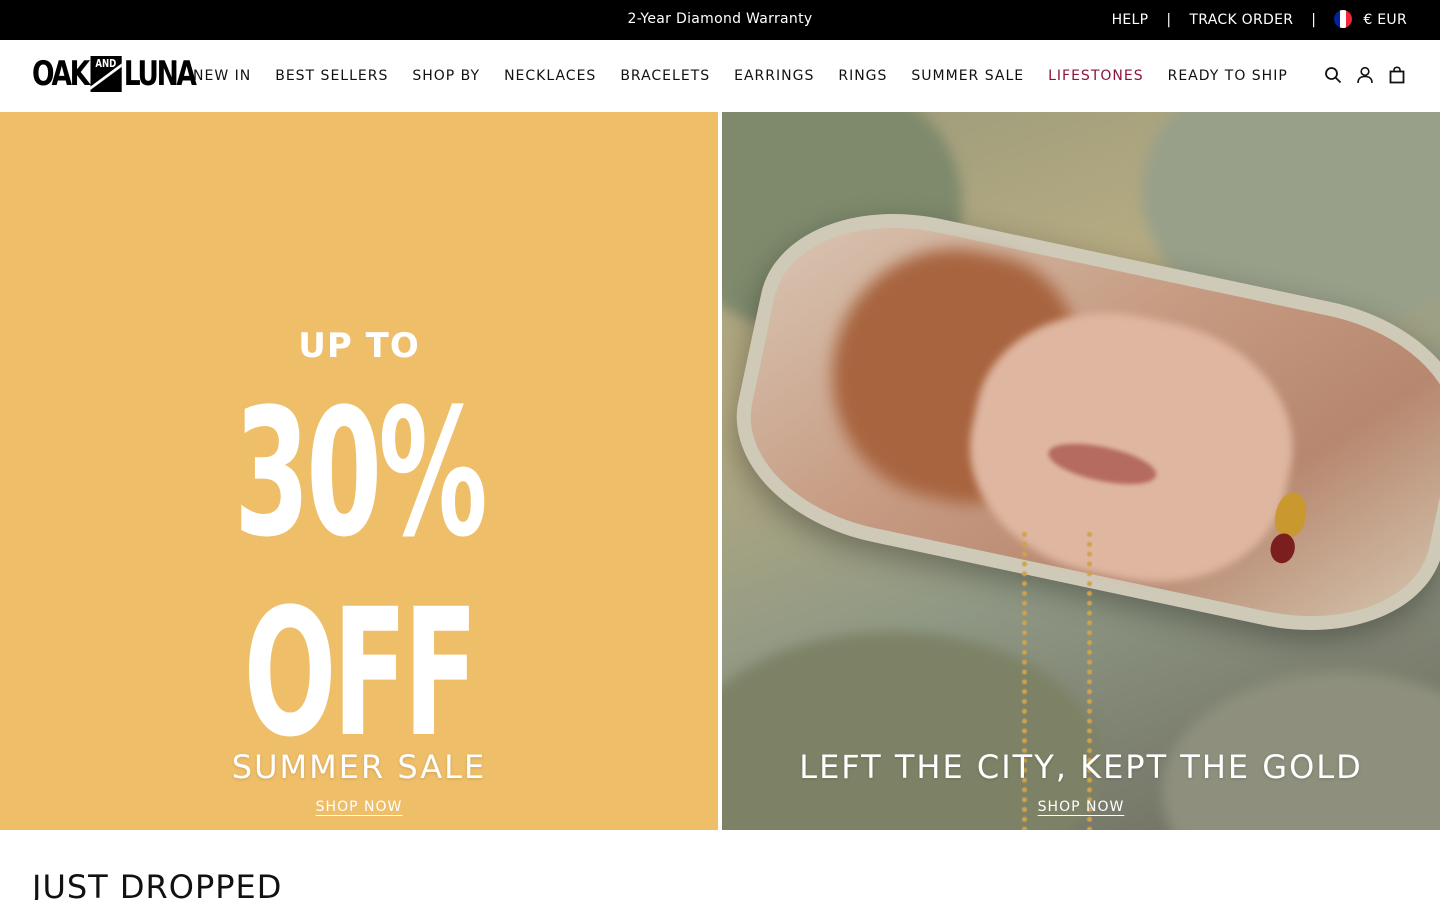 This screenshot has height=900, width=1440. I want to click on nav-ready-to-ship: READY TO SHIP, so click(1228, 76).